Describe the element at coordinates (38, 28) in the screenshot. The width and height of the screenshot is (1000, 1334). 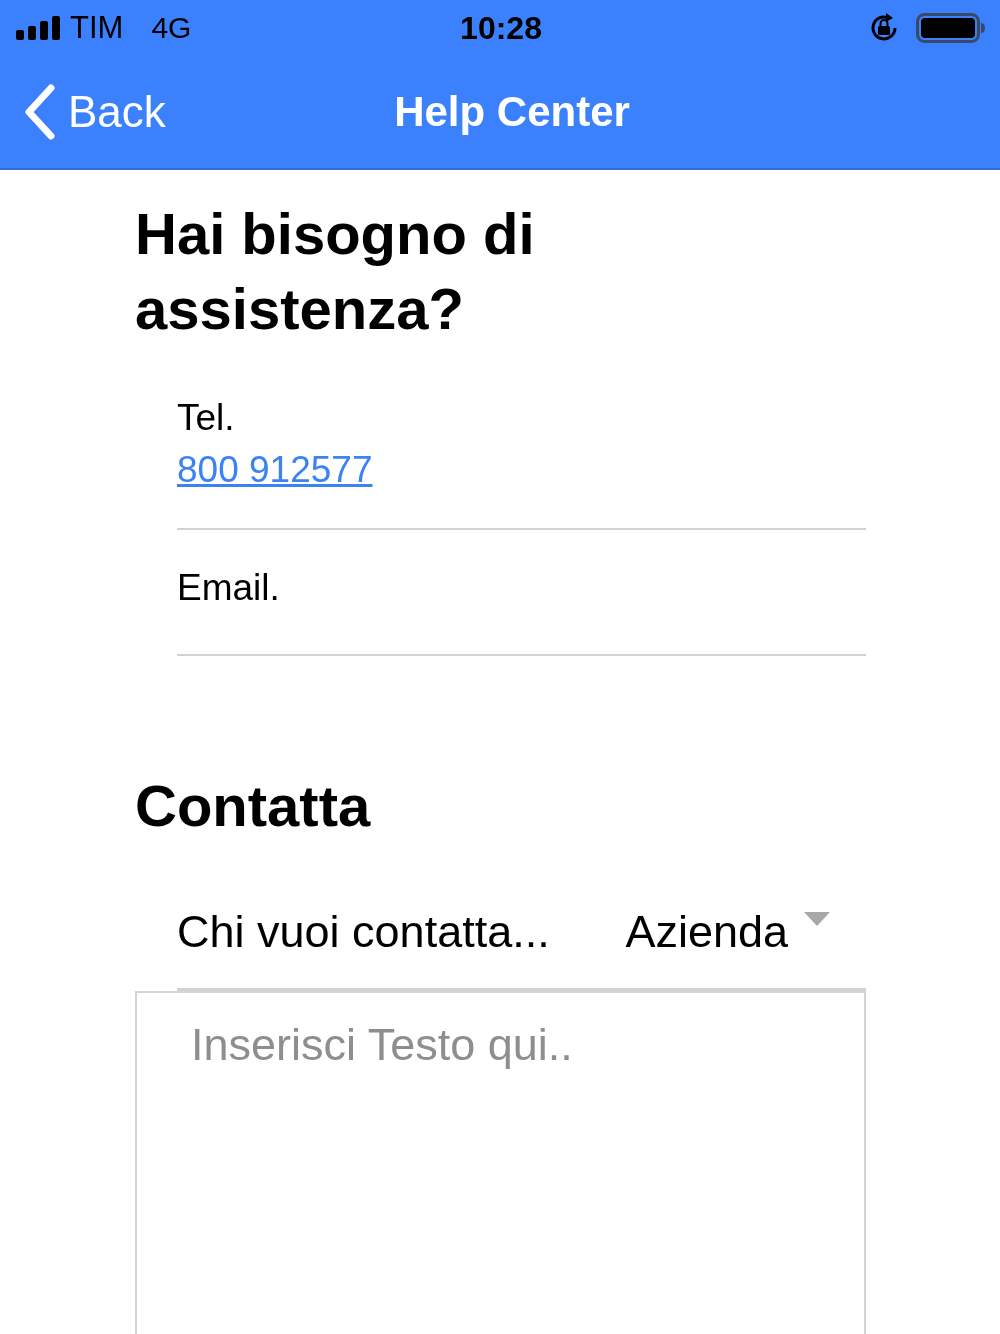
I see `signal-icon` at that location.